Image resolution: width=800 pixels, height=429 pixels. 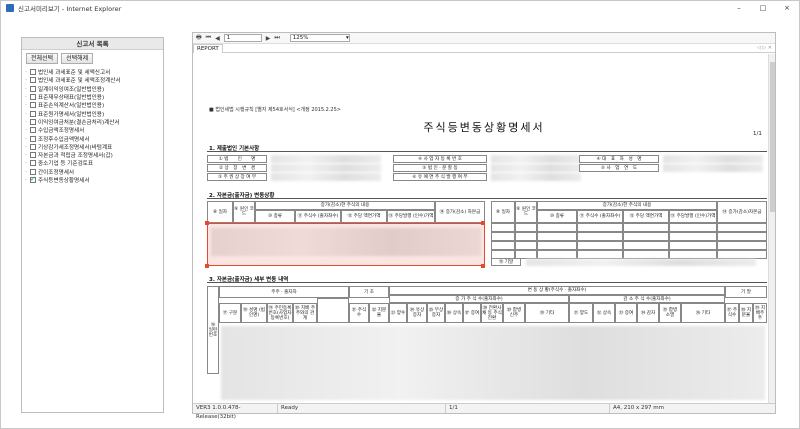 What do you see at coordinates (199, 38) in the screenshot?
I see `print-icon: 🖶` at bounding box center [199, 38].